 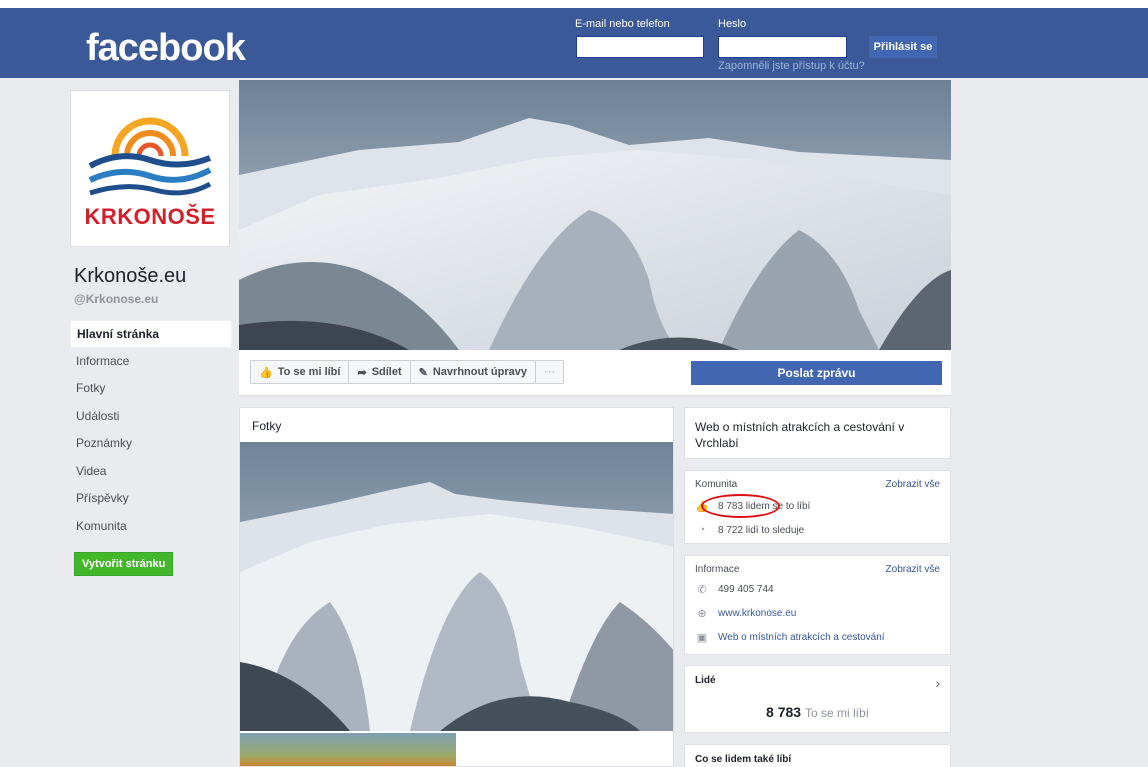 I want to click on page-title: Krkonoše.eu, so click(x=153, y=276).